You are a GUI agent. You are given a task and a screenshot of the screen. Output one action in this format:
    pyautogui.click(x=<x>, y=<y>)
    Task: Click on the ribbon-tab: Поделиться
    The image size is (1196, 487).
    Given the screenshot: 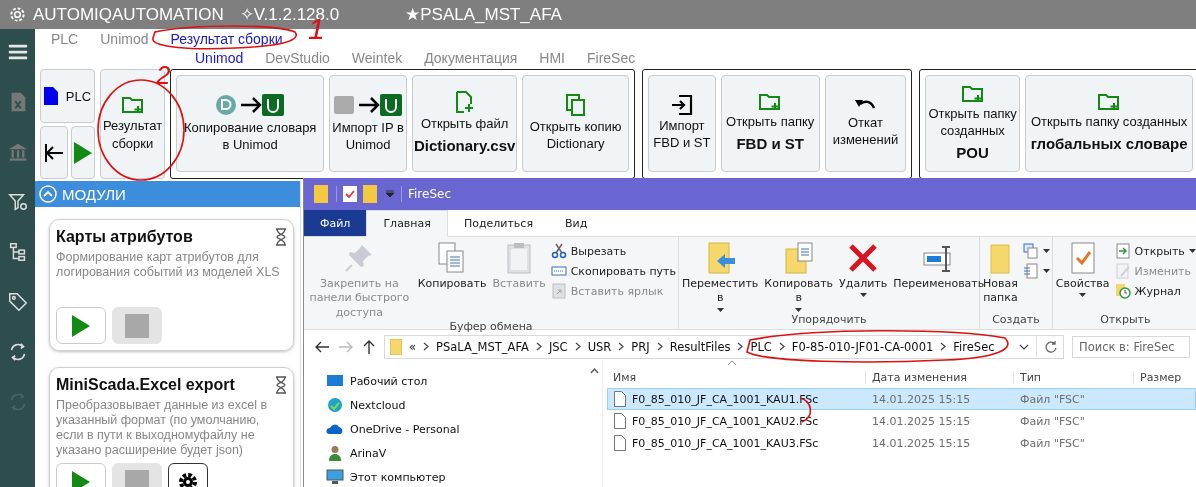 What is the action you would take?
    pyautogui.click(x=498, y=223)
    